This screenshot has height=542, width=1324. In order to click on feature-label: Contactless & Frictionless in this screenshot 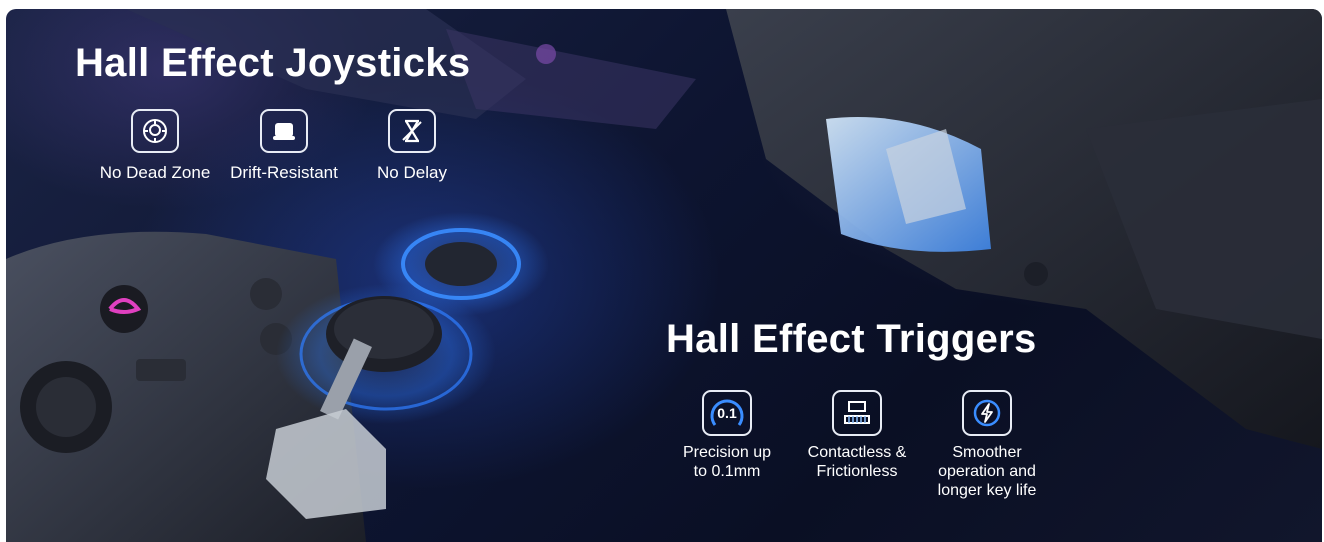, I will do `click(857, 462)`.